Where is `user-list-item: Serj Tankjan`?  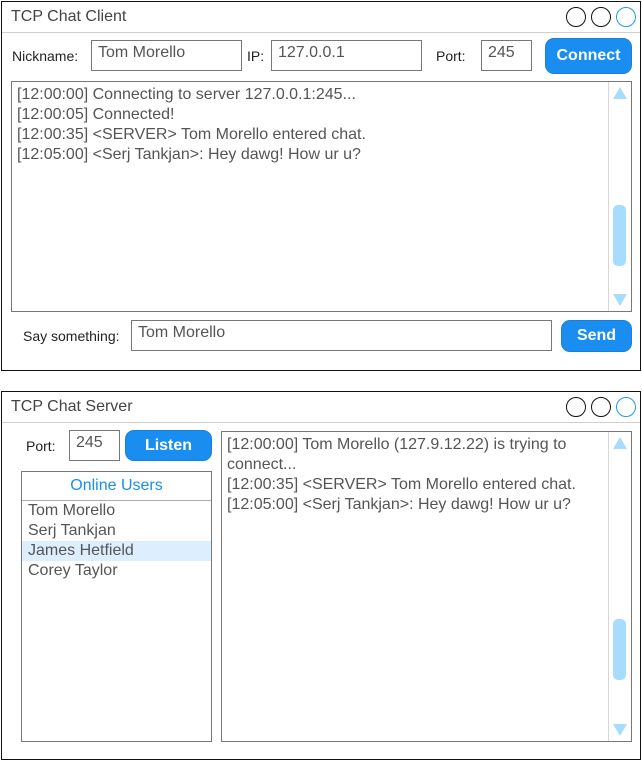
user-list-item: Serj Tankjan is located at coordinates (116, 531).